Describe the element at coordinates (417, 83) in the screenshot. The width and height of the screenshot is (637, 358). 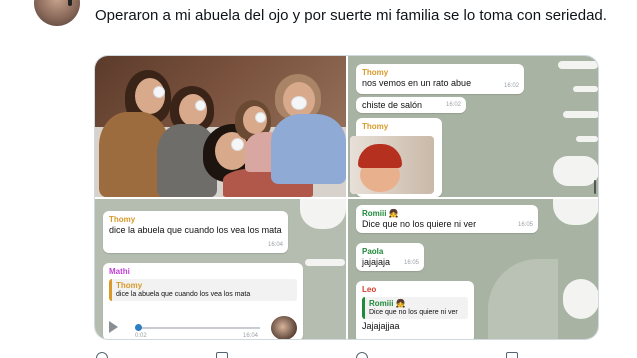
I see `message-text: nos vemos en un rato abue` at that location.